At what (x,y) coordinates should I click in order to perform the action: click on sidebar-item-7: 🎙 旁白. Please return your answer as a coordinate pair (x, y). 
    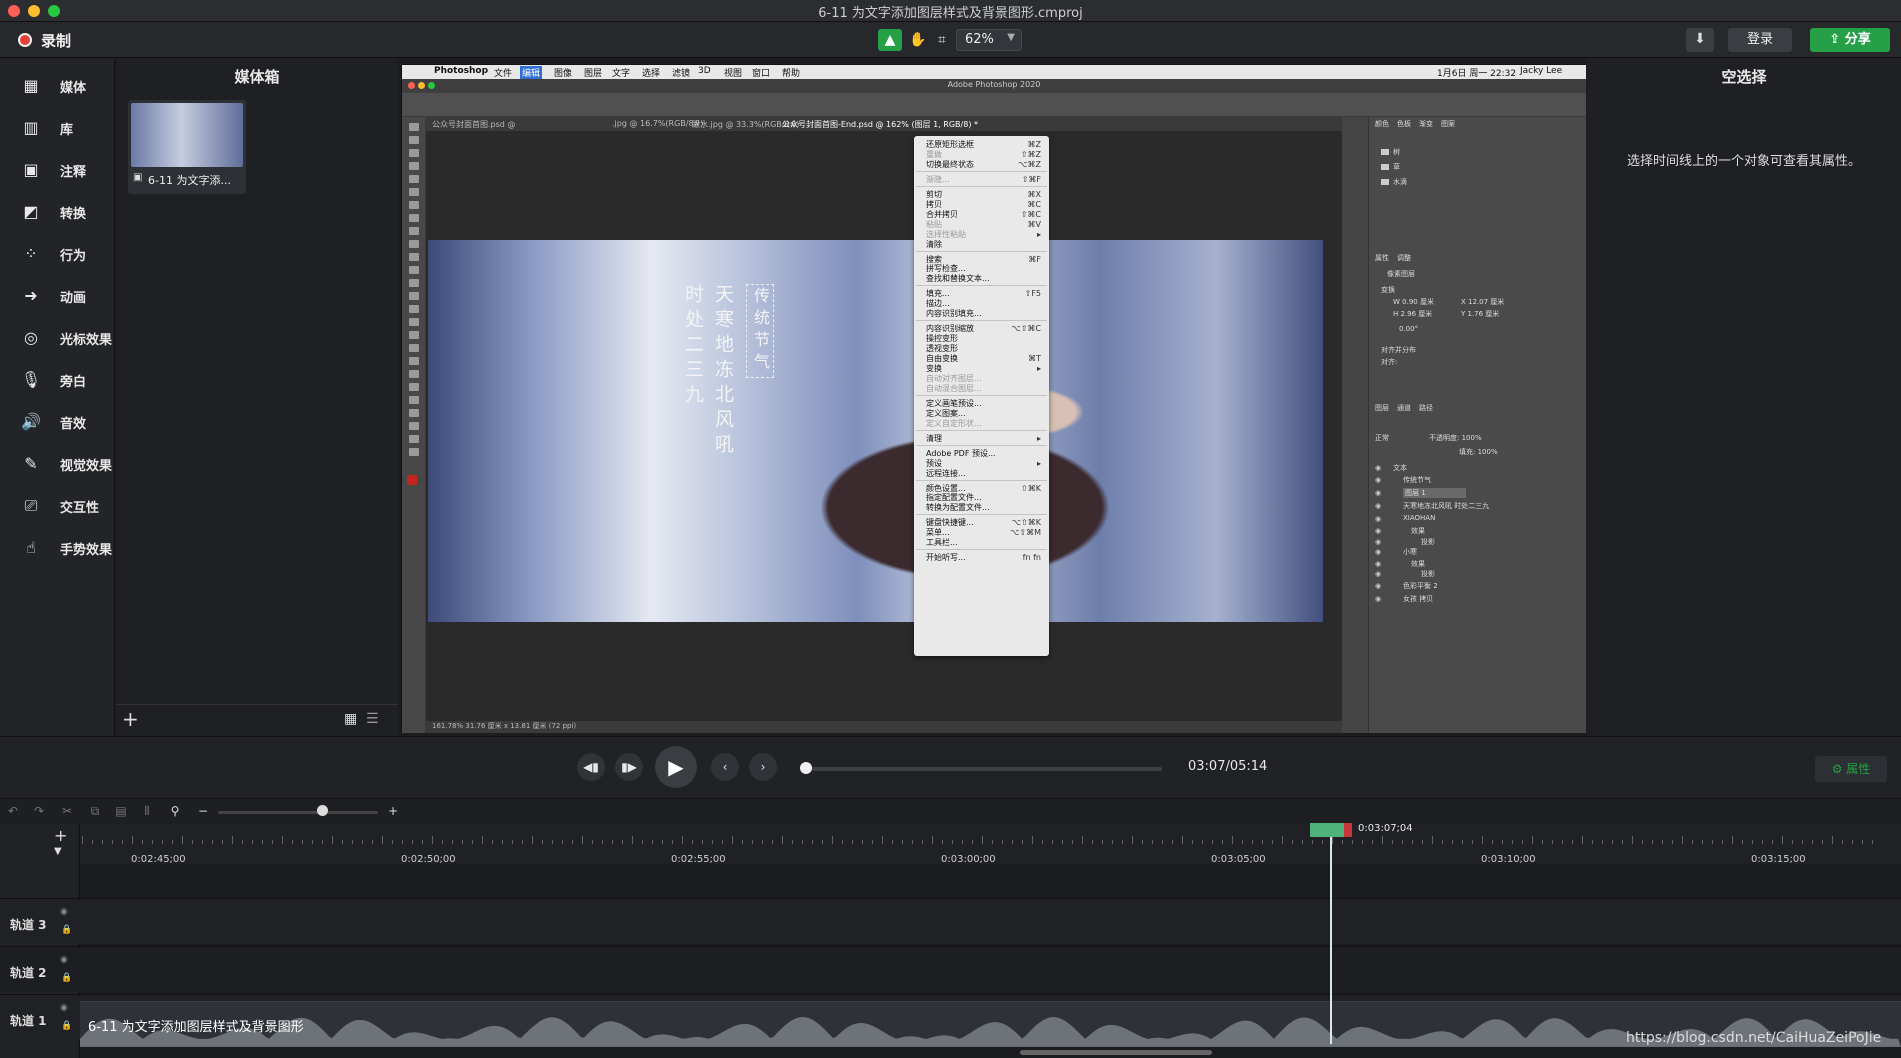
    Looking at the image, I should click on (57, 380).